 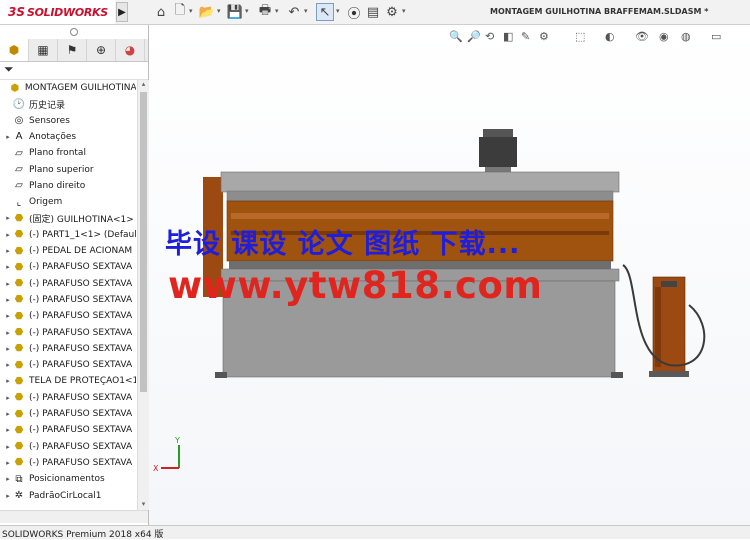 What do you see at coordinates (14, 50) in the screenshot?
I see `feature-manager-icon: ⬢` at bounding box center [14, 50].